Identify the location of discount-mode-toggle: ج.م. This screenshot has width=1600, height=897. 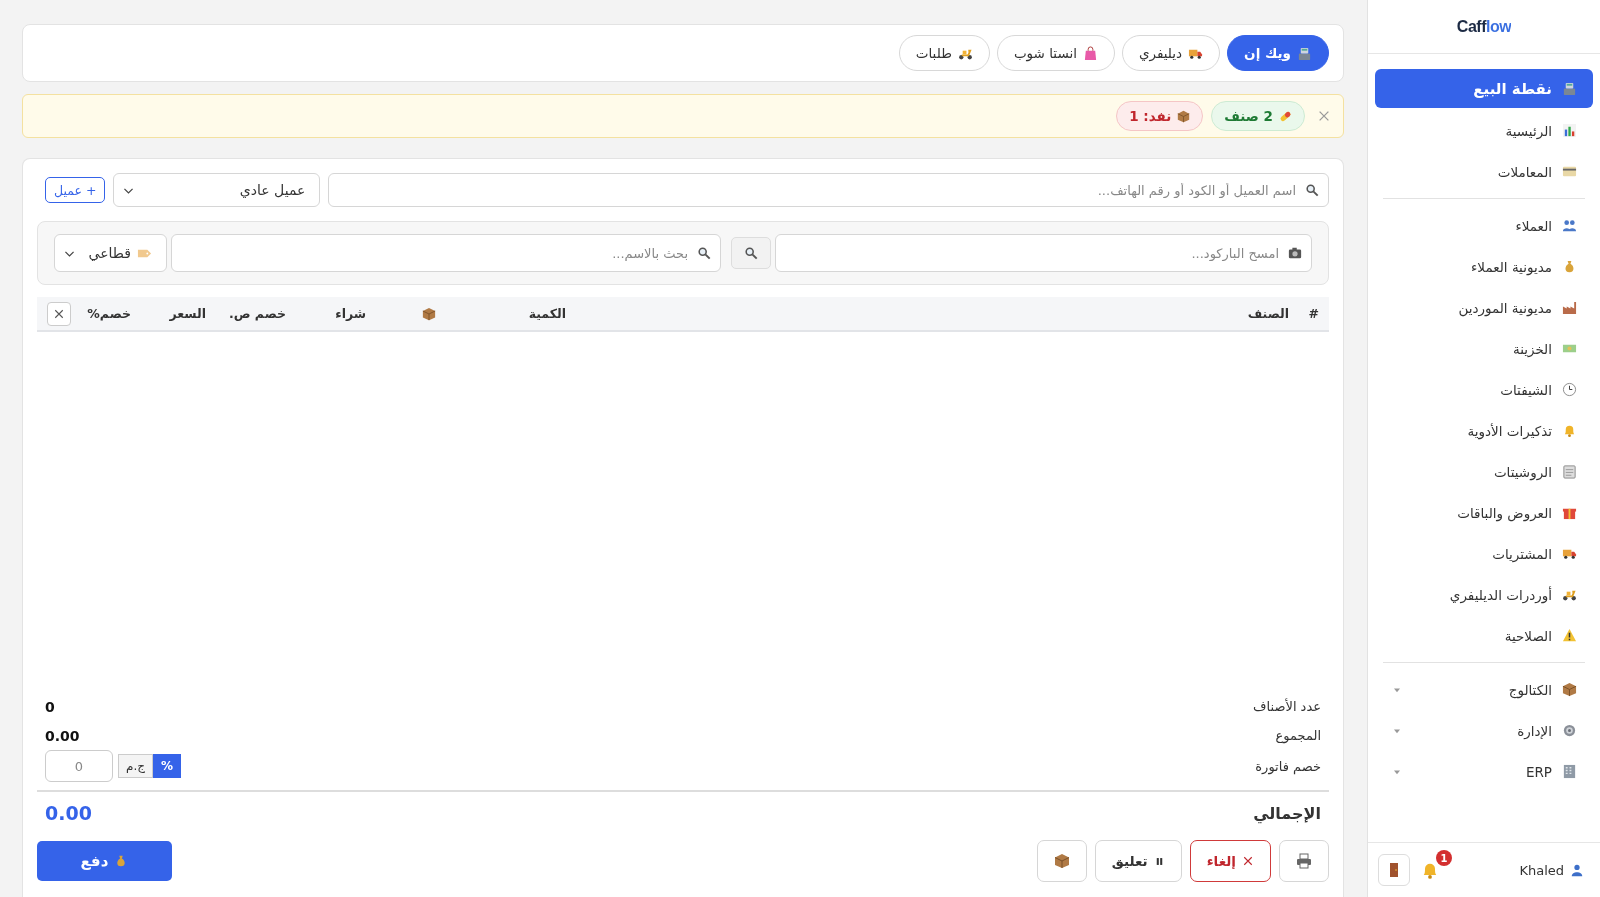
(135, 766).